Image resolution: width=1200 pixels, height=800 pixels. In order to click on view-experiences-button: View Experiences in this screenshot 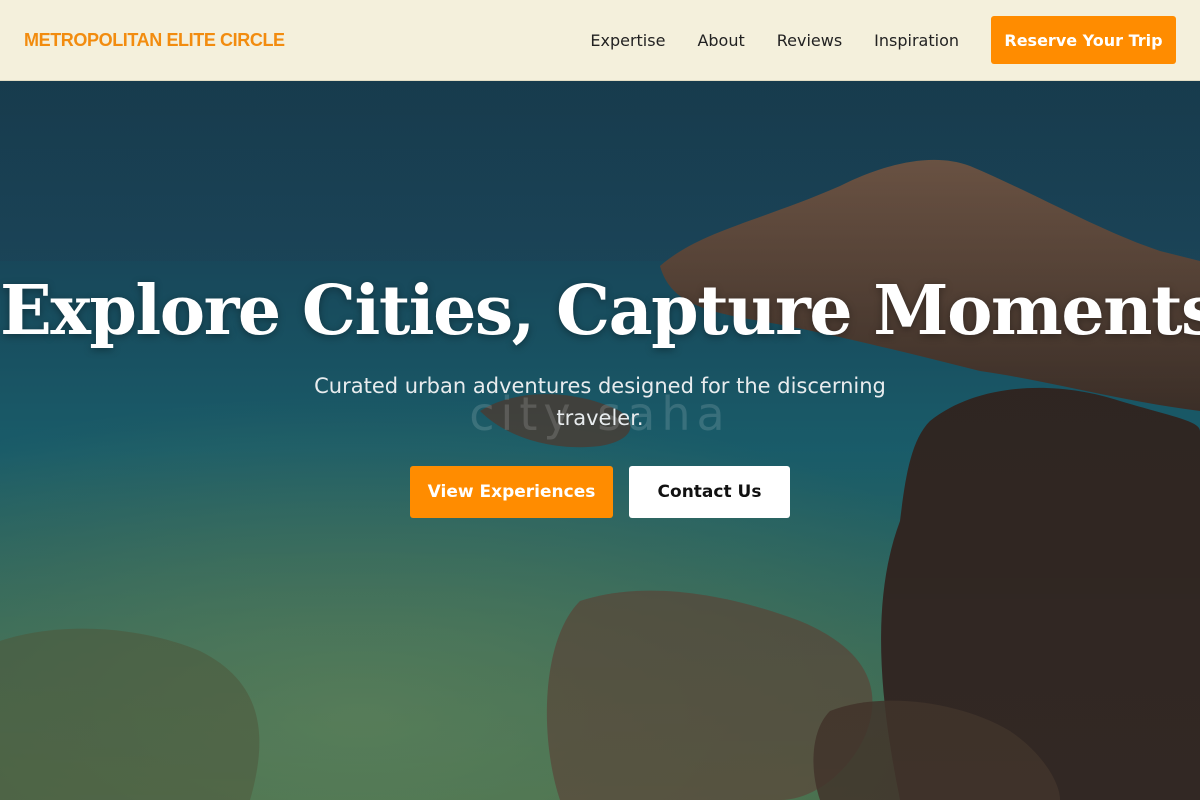, I will do `click(511, 492)`.